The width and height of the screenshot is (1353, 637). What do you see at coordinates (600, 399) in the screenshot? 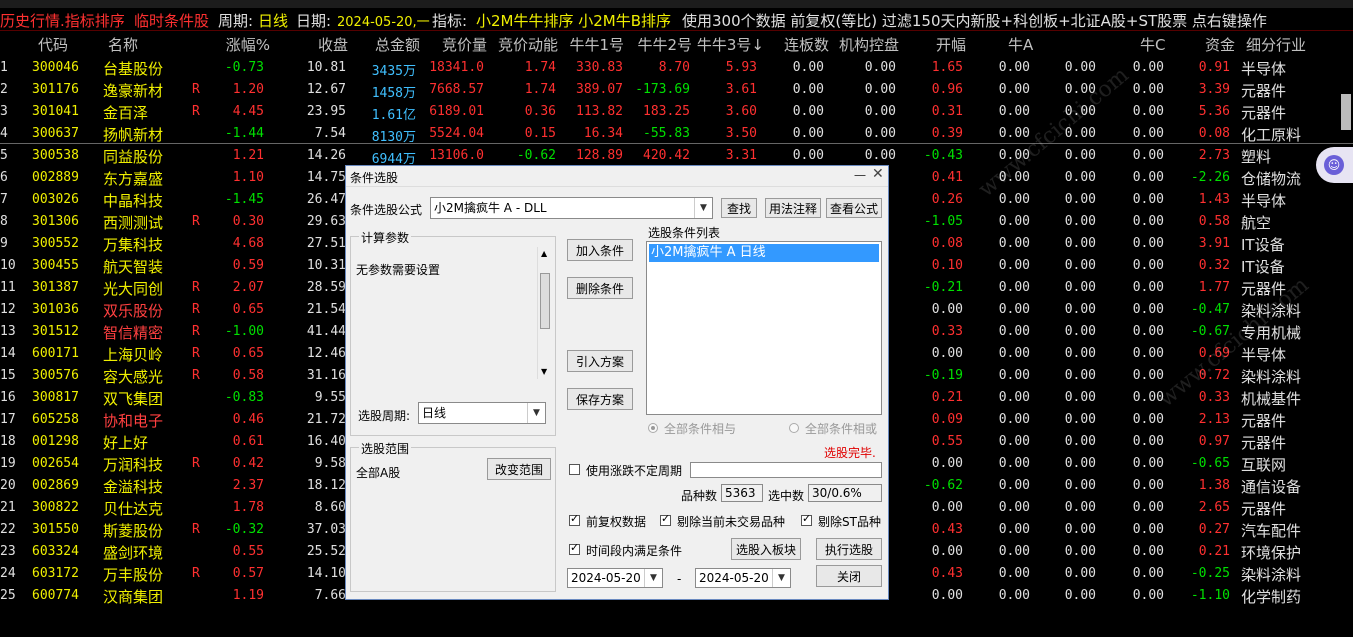
I see `save-plan-button: 保存方案` at bounding box center [600, 399].